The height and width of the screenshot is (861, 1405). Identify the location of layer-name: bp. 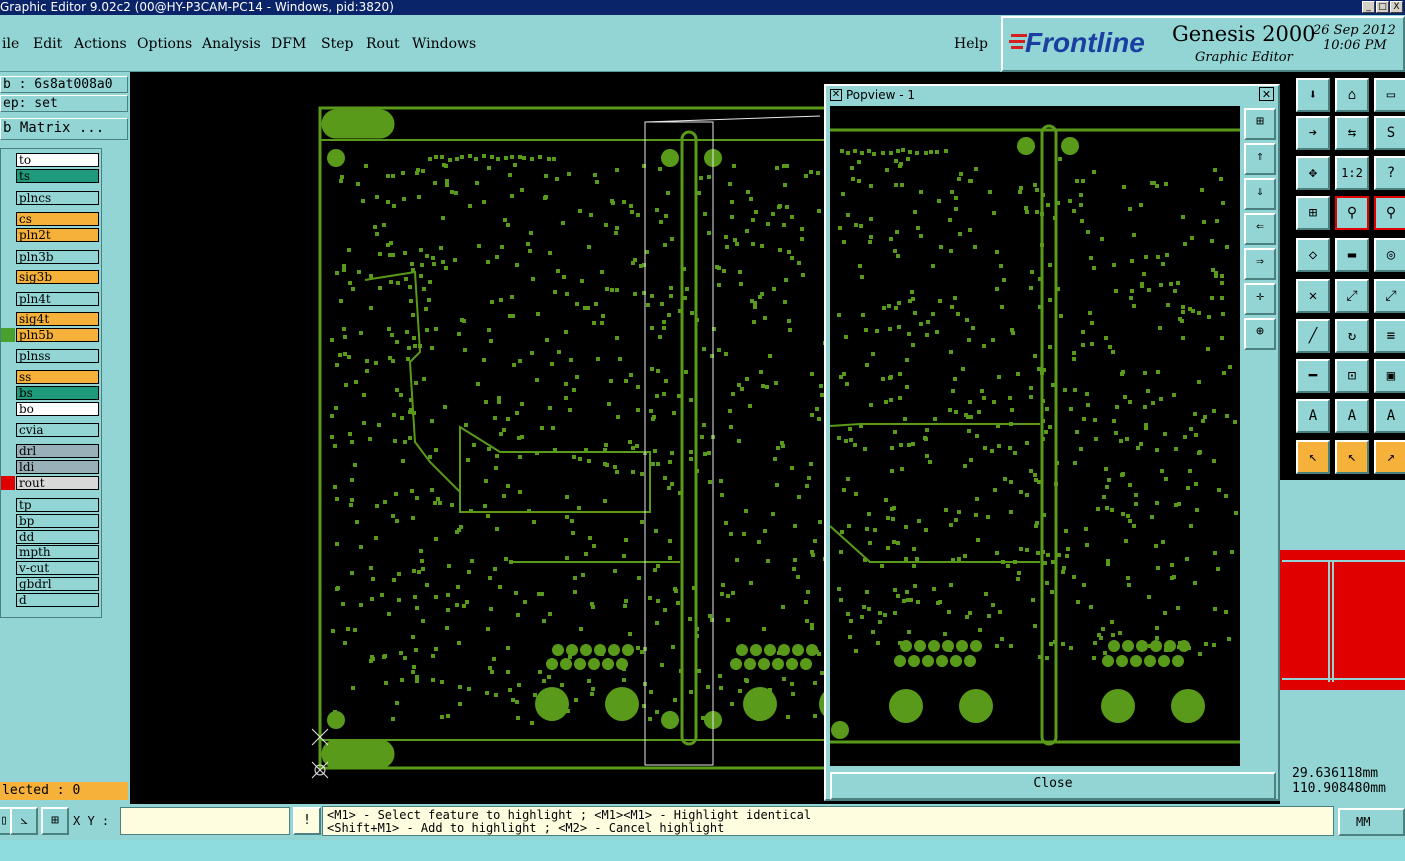
(57, 521).